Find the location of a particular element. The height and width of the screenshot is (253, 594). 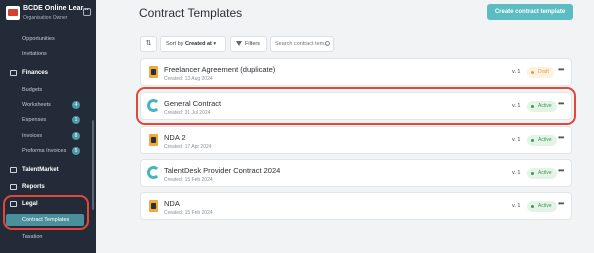

sidebar-item-label: Taxation is located at coordinates (32, 237).